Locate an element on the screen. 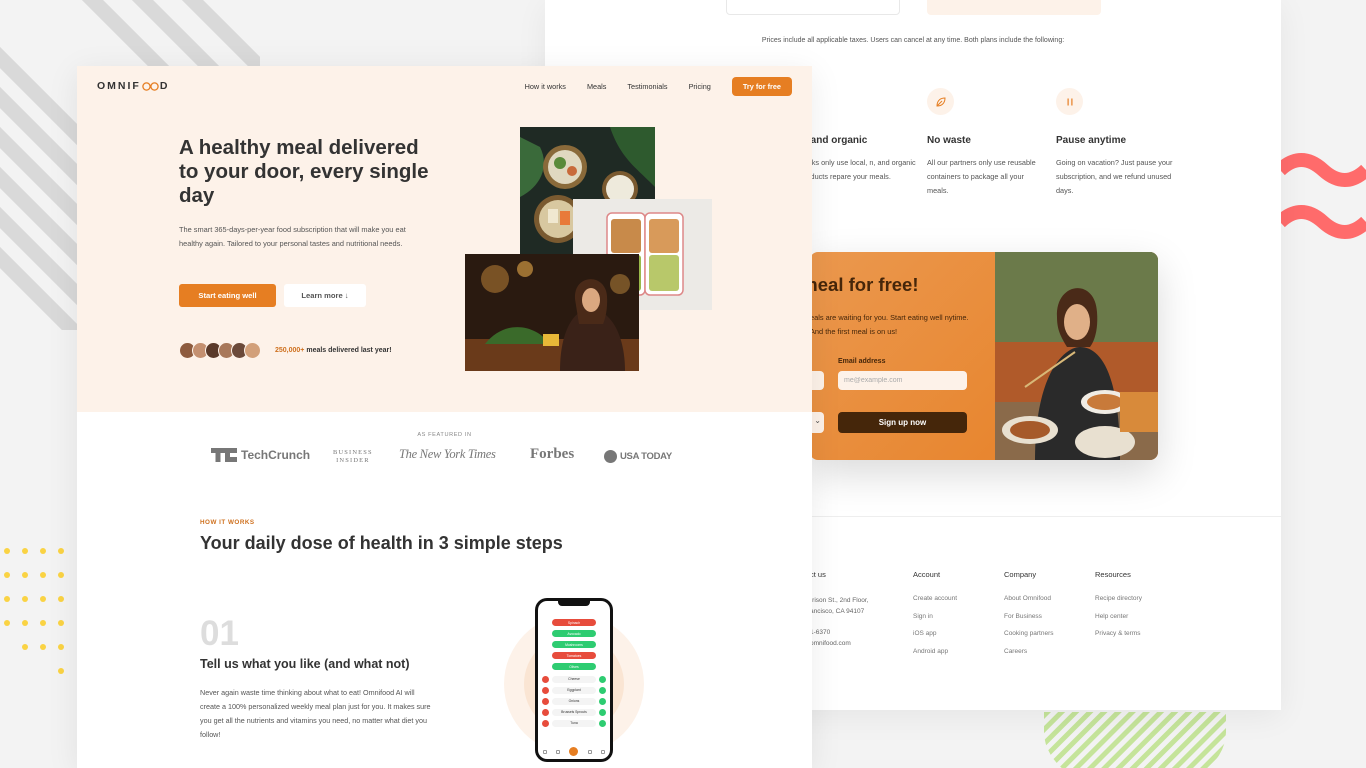  delivered-count: 250,000+ is located at coordinates (290, 350).